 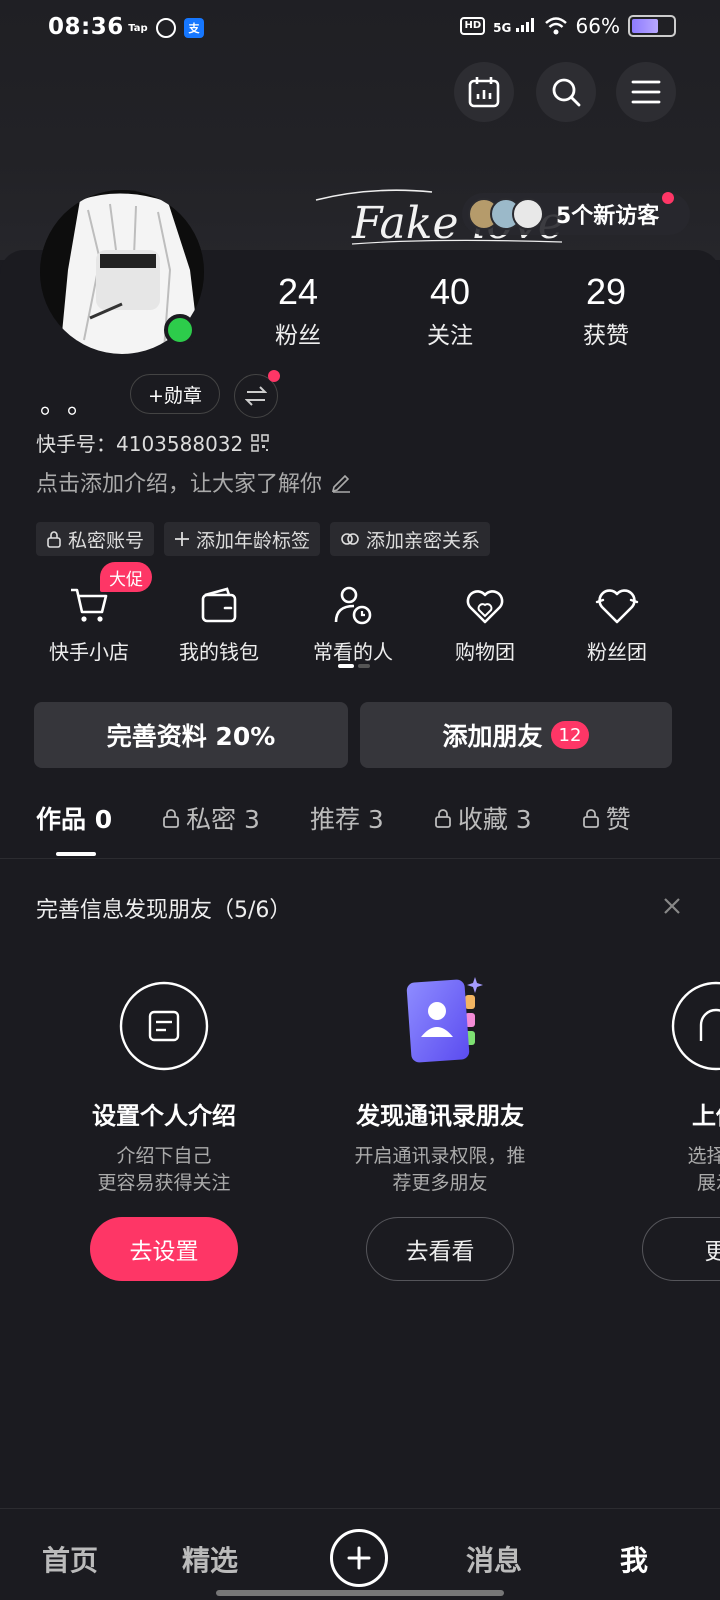 I want to click on card-title: 上传, so click(x=706, y=1116).